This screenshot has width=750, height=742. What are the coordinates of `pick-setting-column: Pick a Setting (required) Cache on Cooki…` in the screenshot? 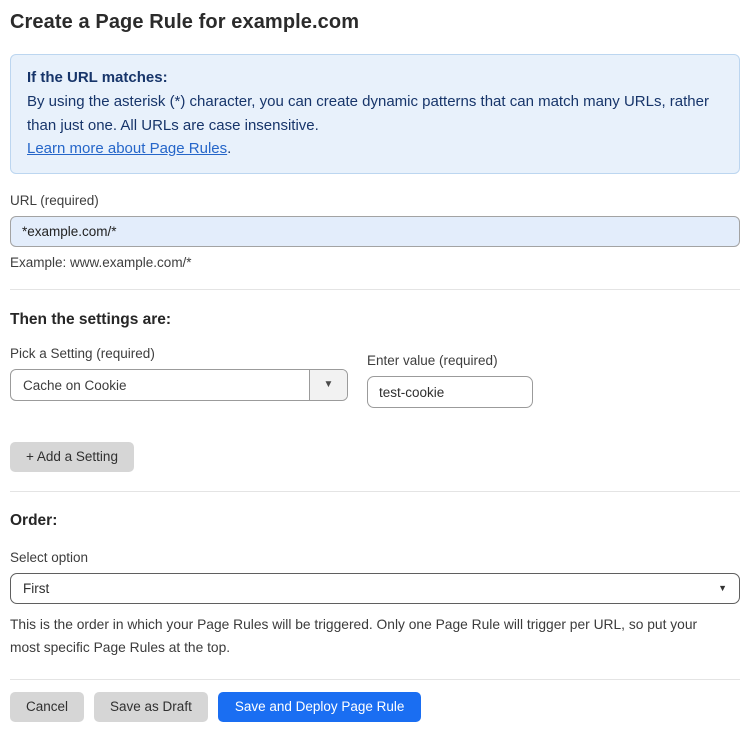 It's located at (179, 373).